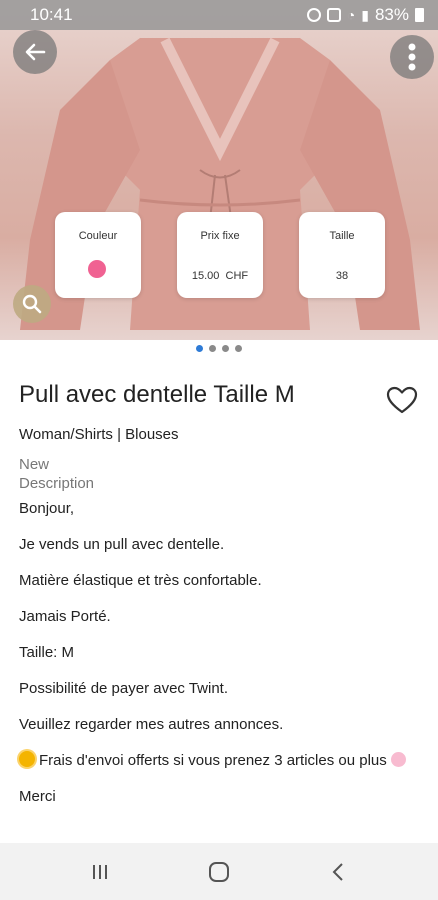  What do you see at coordinates (220, 236) in the screenshot?
I see `price-card-label: Prix fixe` at bounding box center [220, 236].